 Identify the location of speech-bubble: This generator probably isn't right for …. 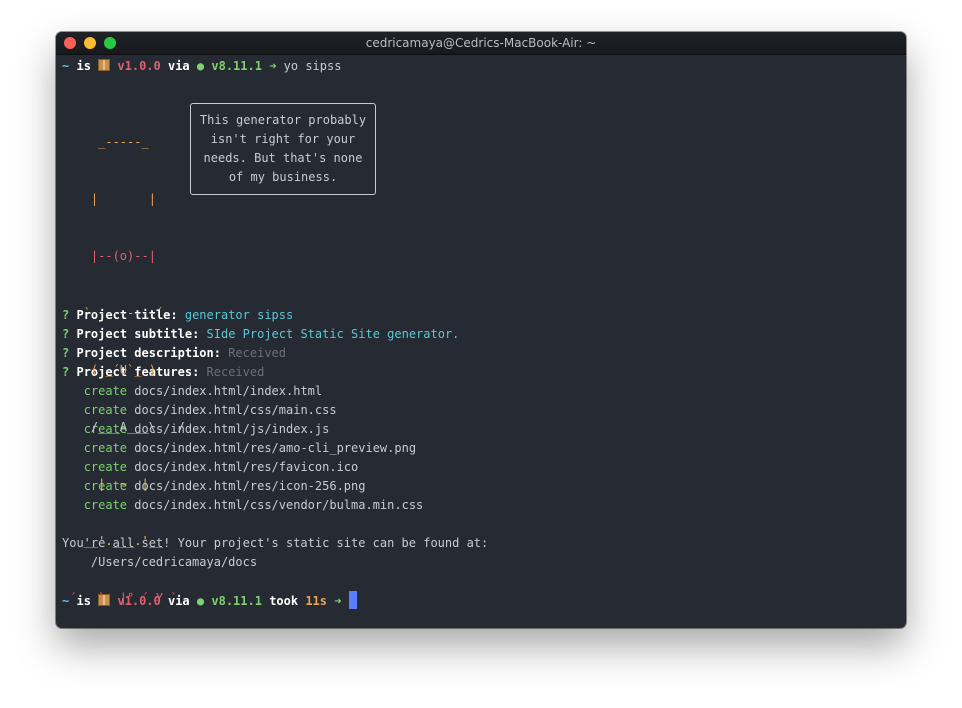
(283, 149).